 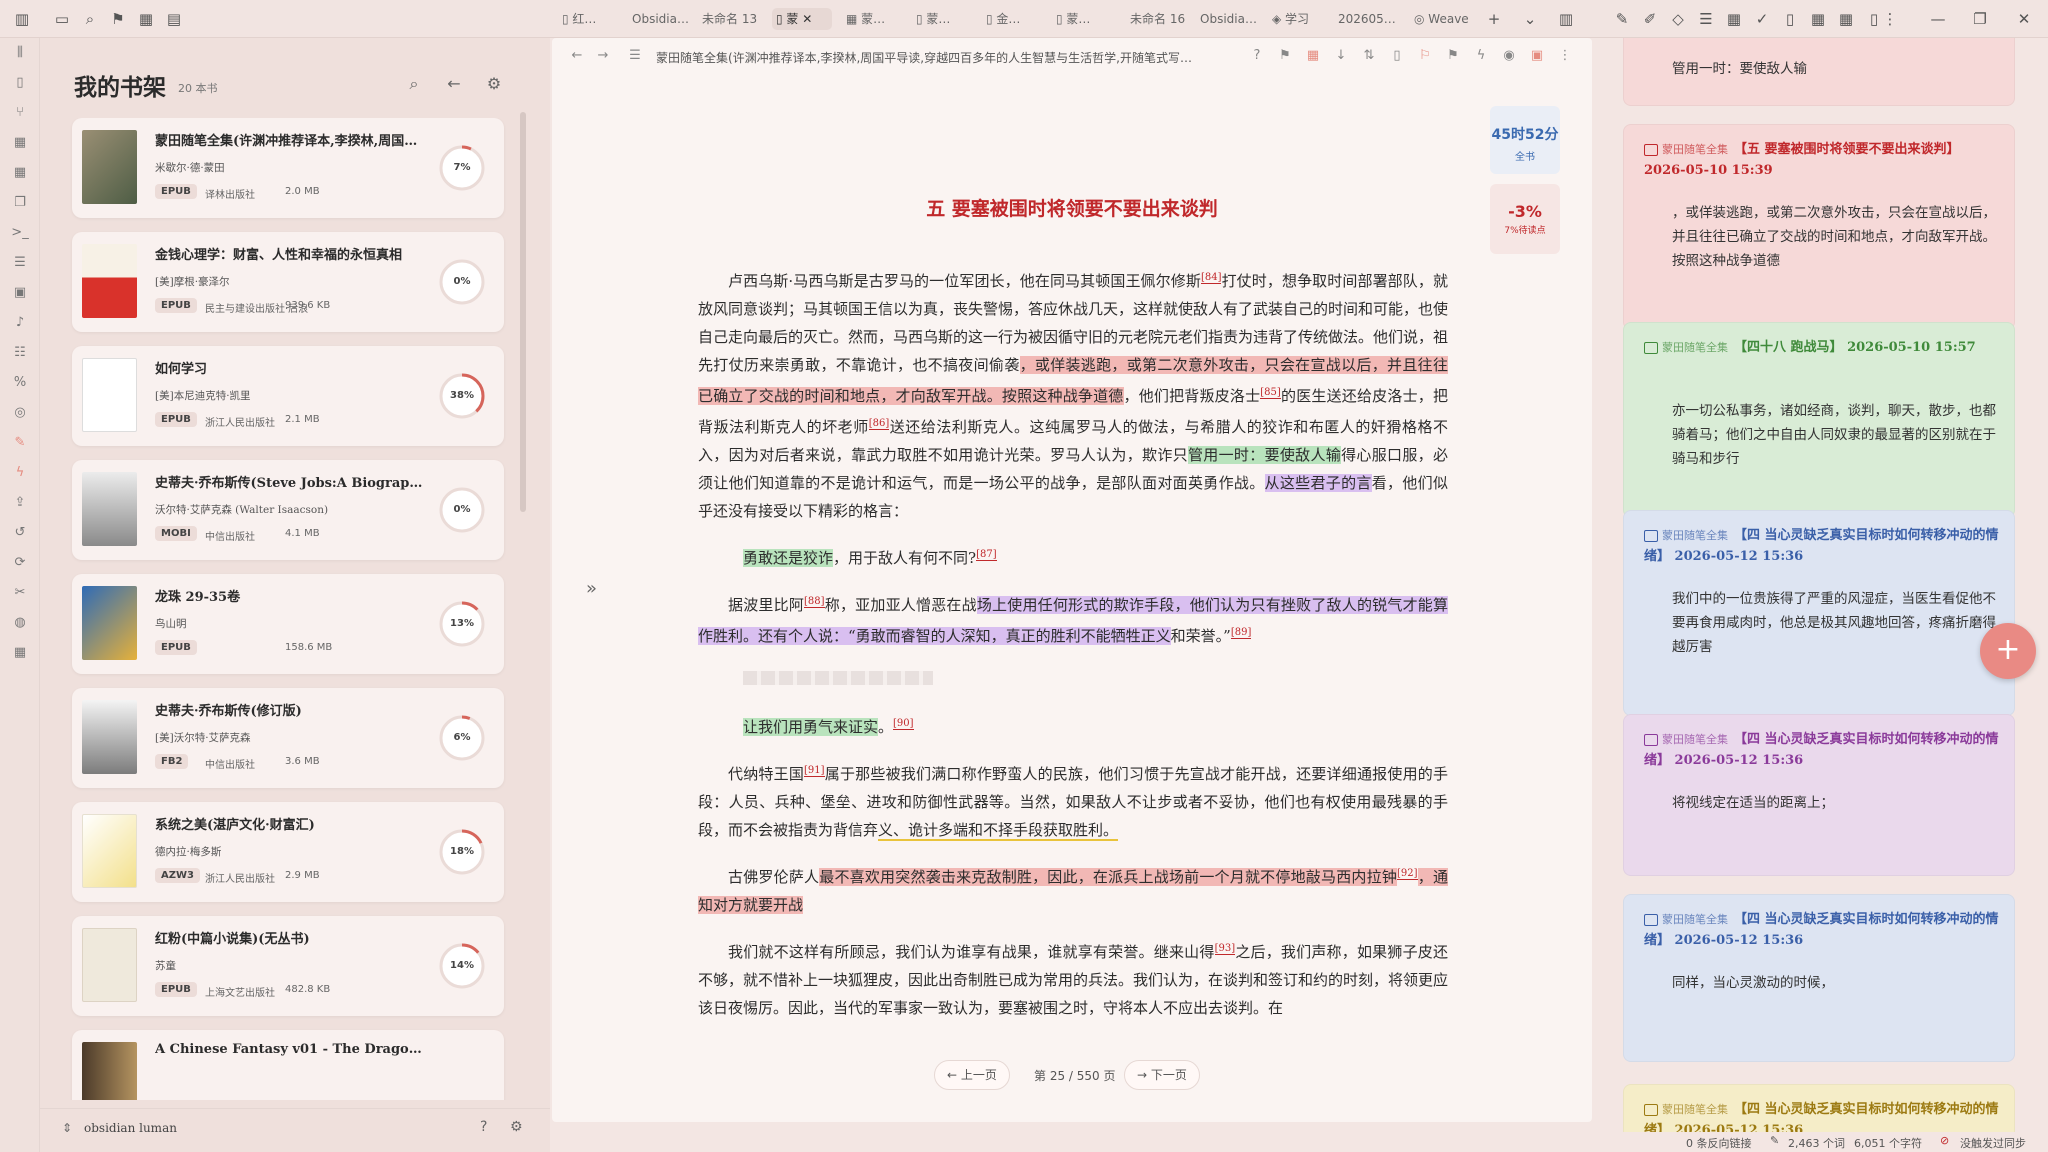 What do you see at coordinates (516, 1127) in the screenshot?
I see `settings-icon: ⚙` at bounding box center [516, 1127].